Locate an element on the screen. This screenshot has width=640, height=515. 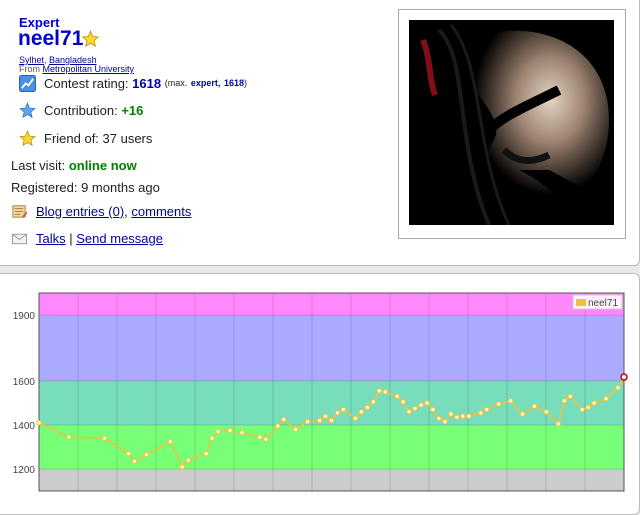
contest-rating-row: Contest rating: 1618 (max. expert, 1618) is located at coordinates (133, 83).